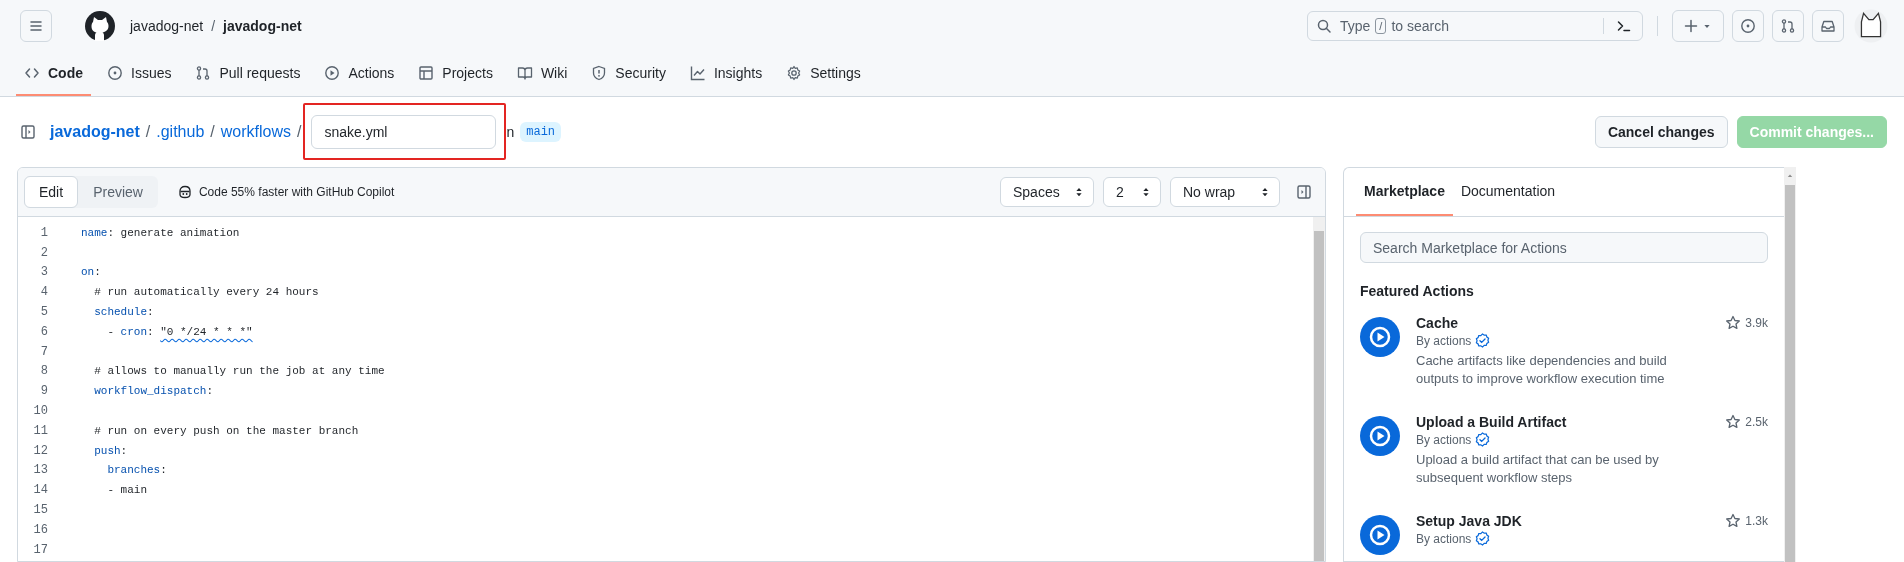 This screenshot has height=562, width=1904. Describe the element at coordinates (43, 331) in the screenshot. I see `line-number: 6` at that location.